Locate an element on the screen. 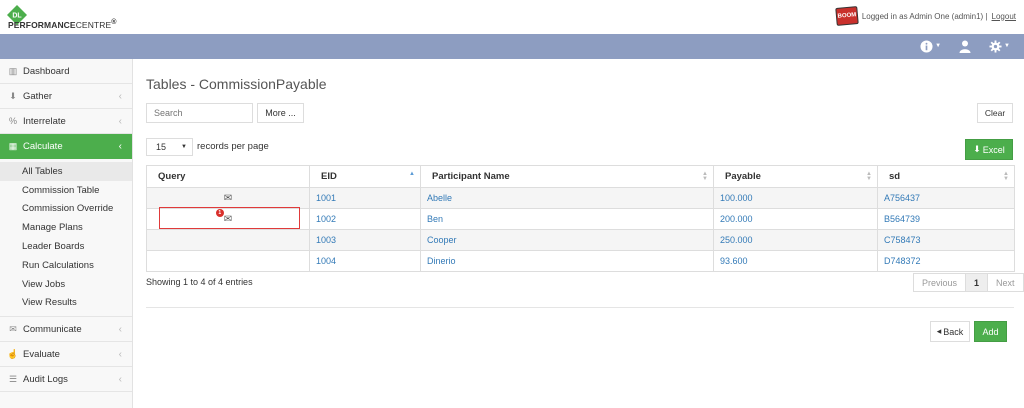 Image resolution: width=1024 pixels, height=408 pixels. column-header-query: Query is located at coordinates (228, 176).